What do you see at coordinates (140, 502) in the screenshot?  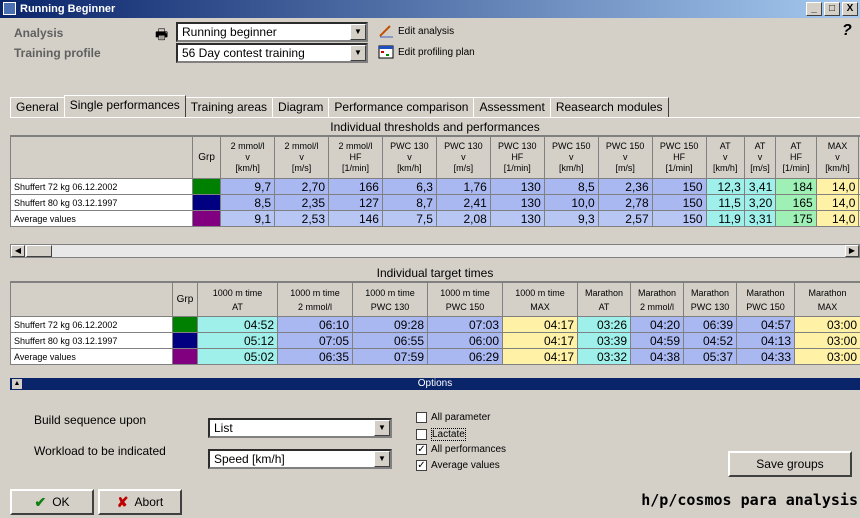 I see `abort-button: ✘ Abort` at bounding box center [140, 502].